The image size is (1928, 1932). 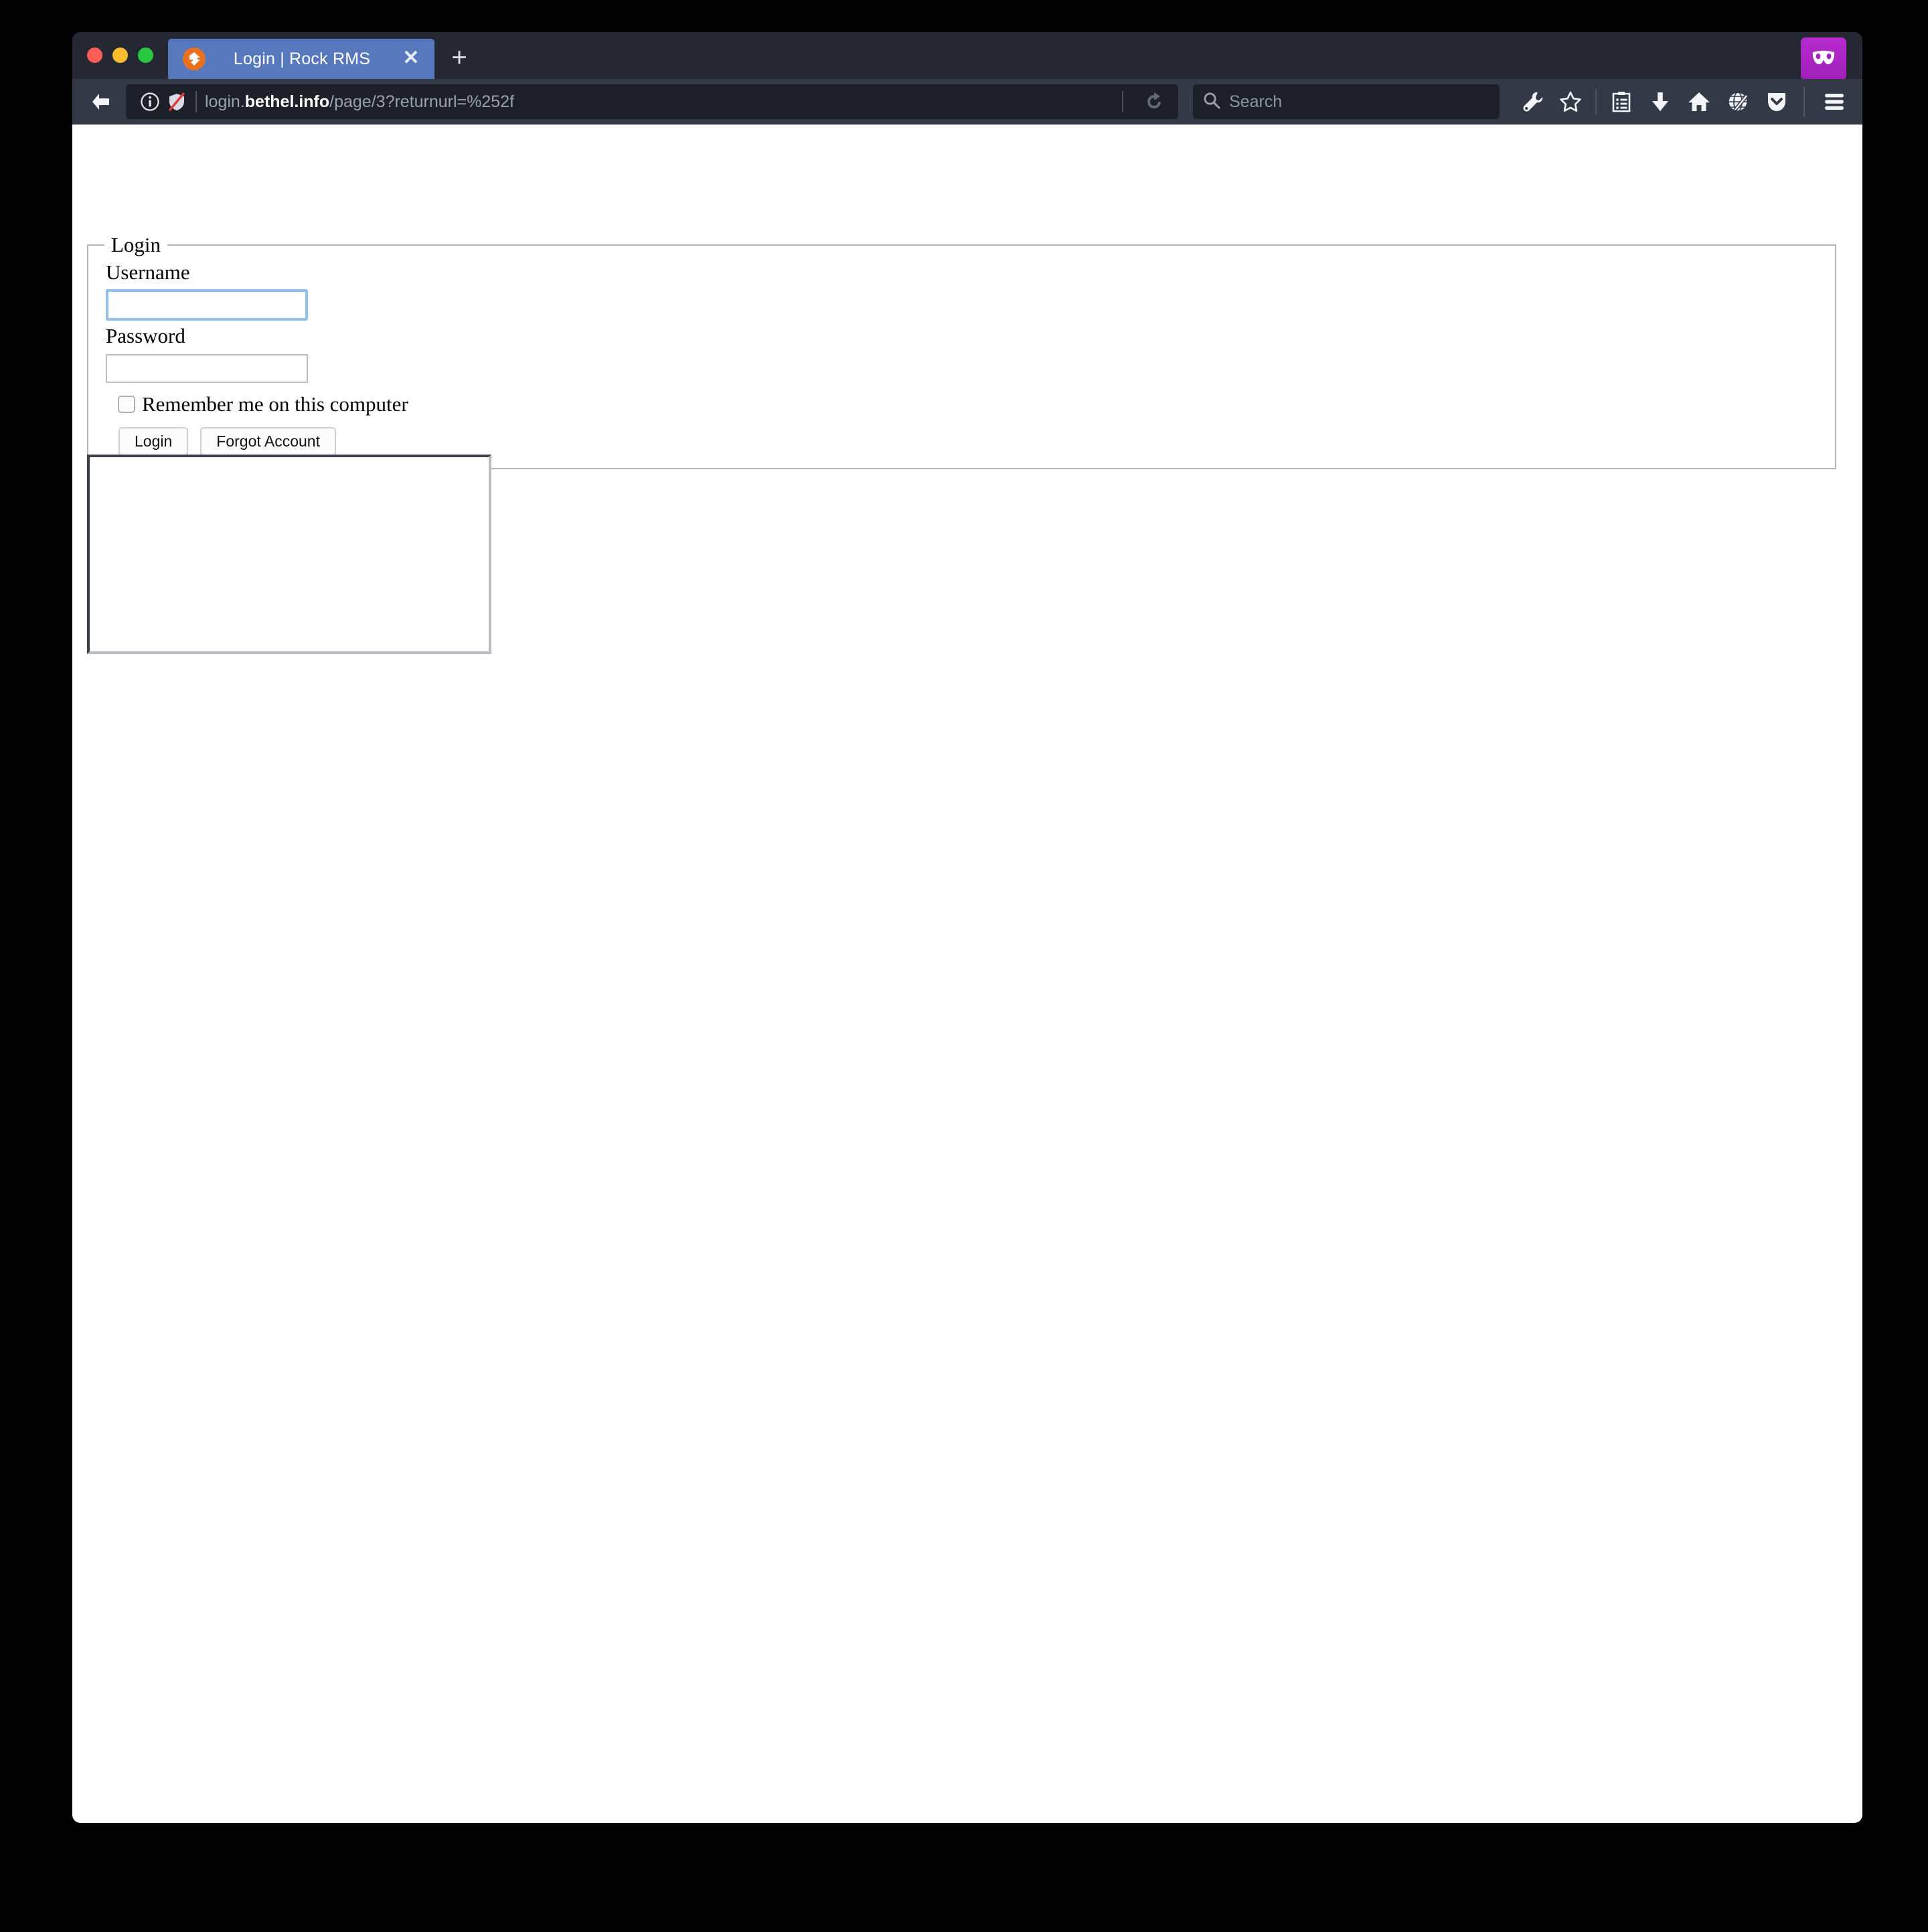 I want to click on remember-me-label: Remember me on this computer, so click(x=275, y=404).